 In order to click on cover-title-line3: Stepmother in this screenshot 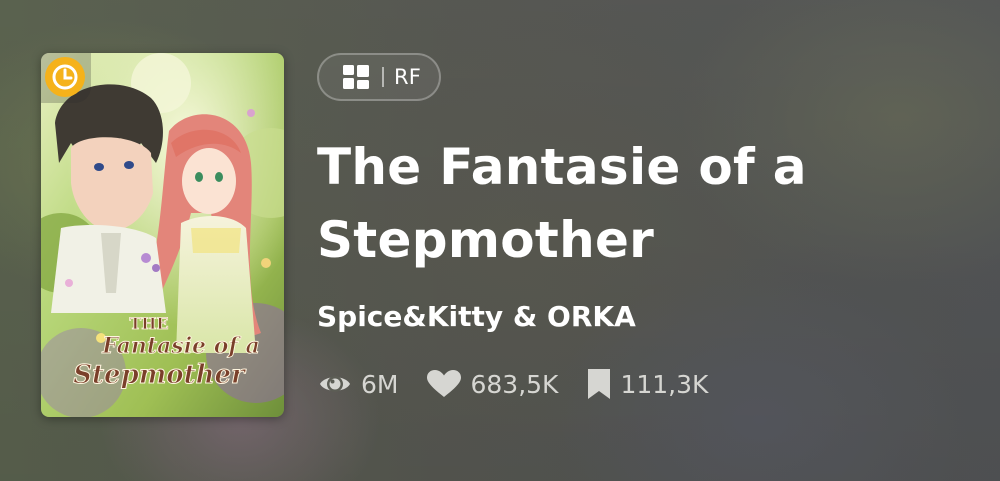, I will do `click(160, 375)`.